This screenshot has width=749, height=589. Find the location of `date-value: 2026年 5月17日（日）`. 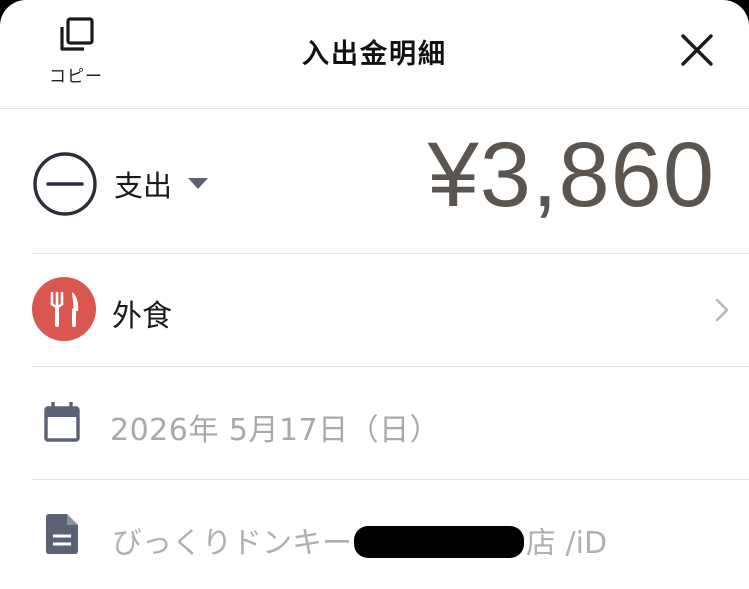

date-value: 2026年 5月17日（日） is located at coordinates (275, 430).